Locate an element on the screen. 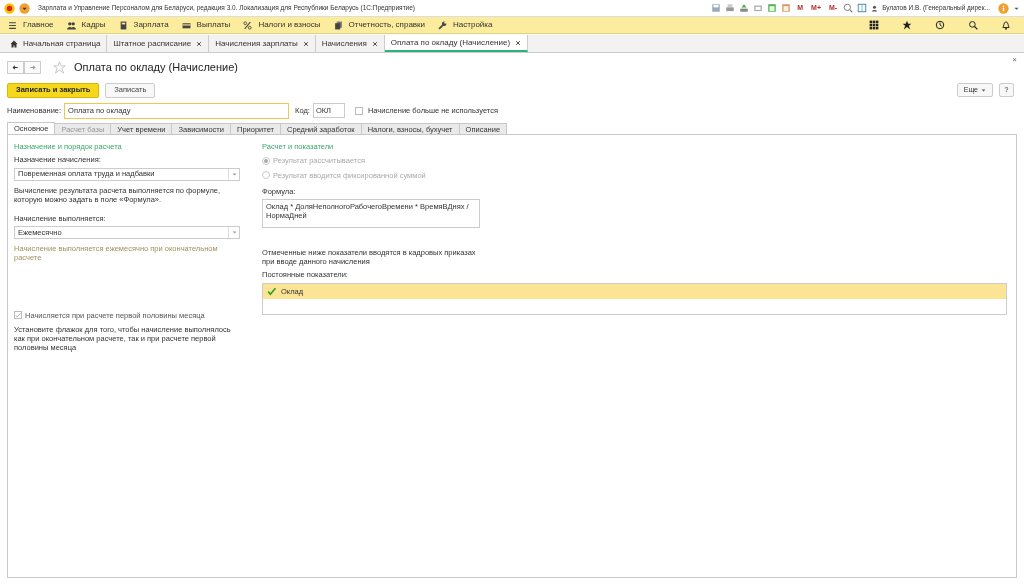  app-logo-icon is located at coordinates (9, 8).